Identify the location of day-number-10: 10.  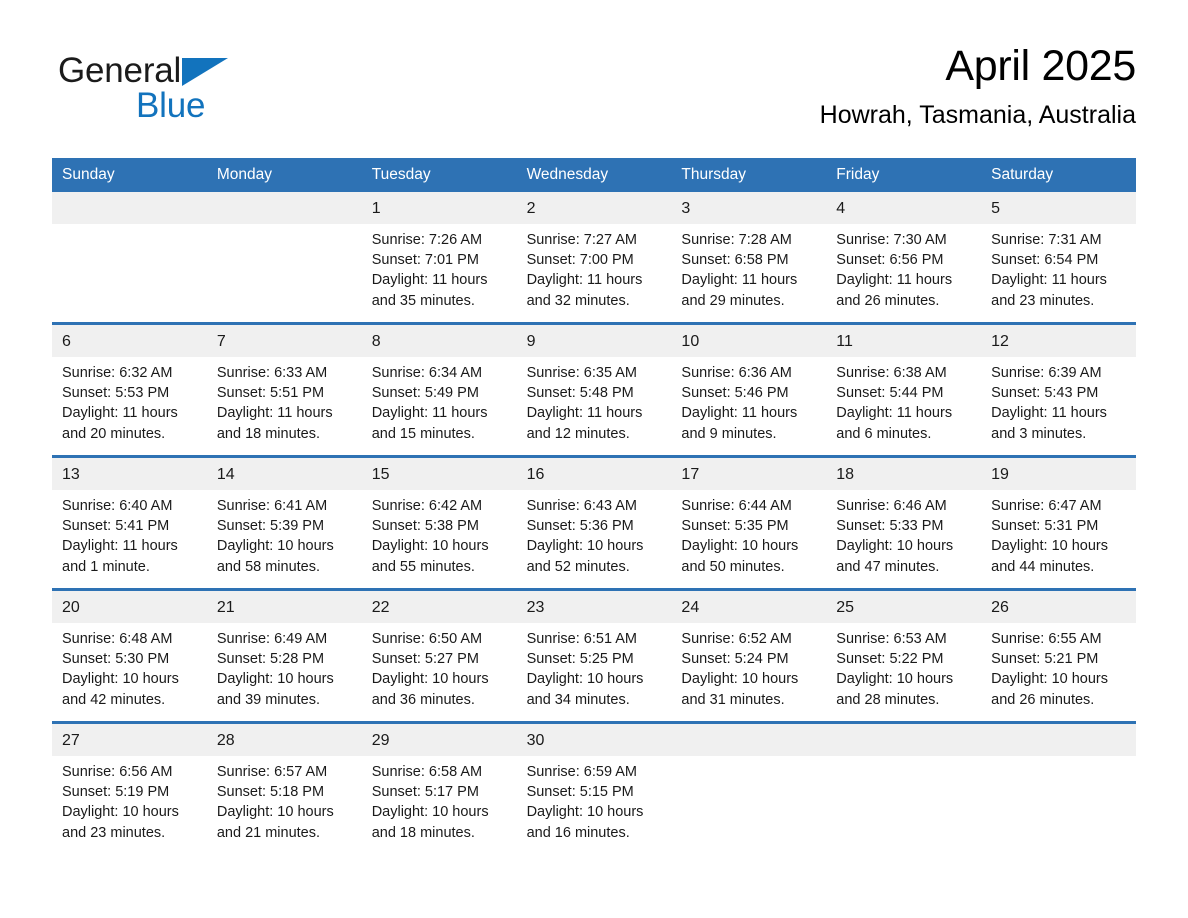
(748, 341).